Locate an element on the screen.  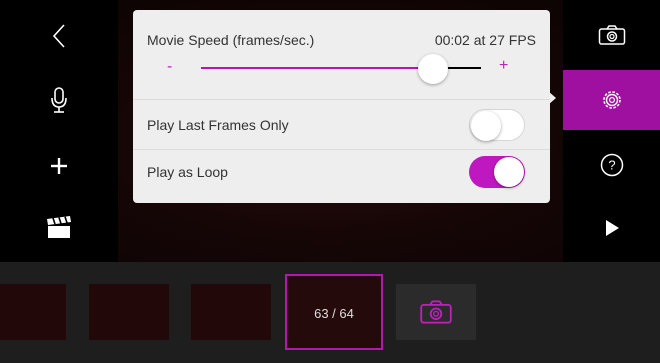
play-last-frames-label: Play Last Frames Only is located at coordinates (218, 125).